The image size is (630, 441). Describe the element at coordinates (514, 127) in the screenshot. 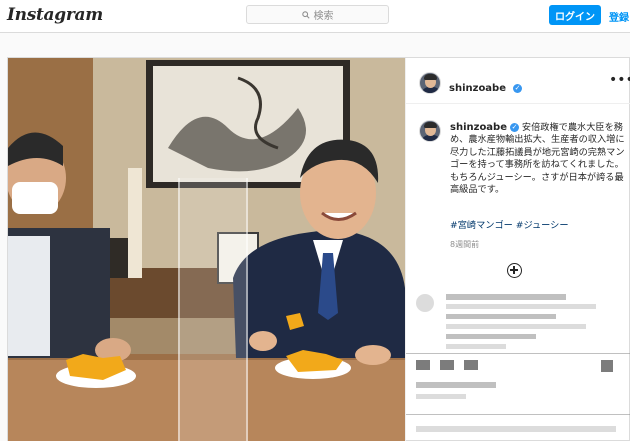

I see `caption-verified-badge-icon: ✓` at that location.